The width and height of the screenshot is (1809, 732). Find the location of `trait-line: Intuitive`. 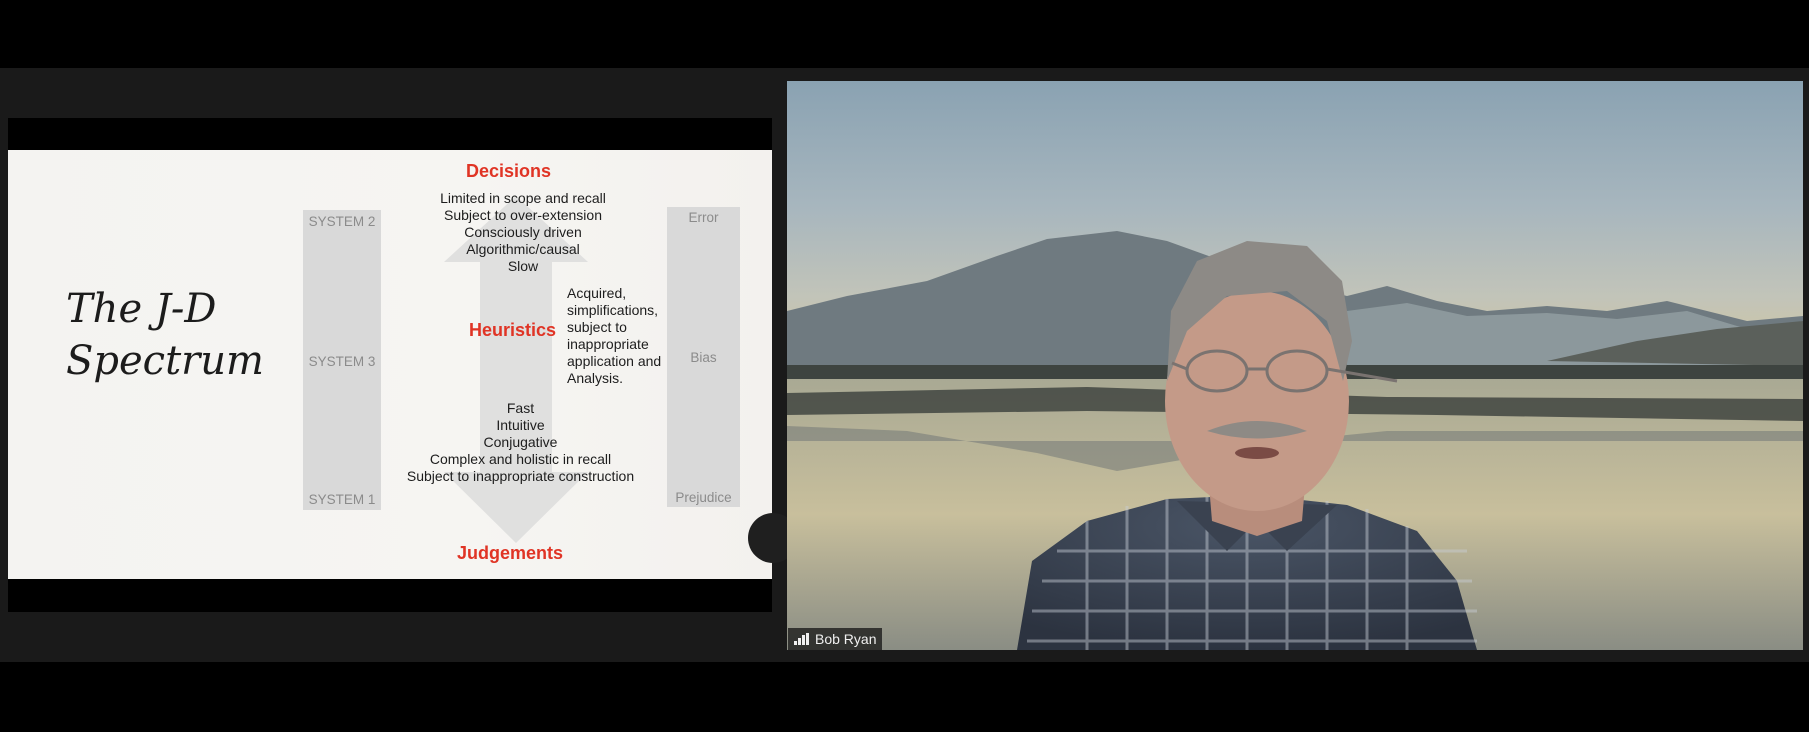

trait-line: Intuitive is located at coordinates (520, 425).